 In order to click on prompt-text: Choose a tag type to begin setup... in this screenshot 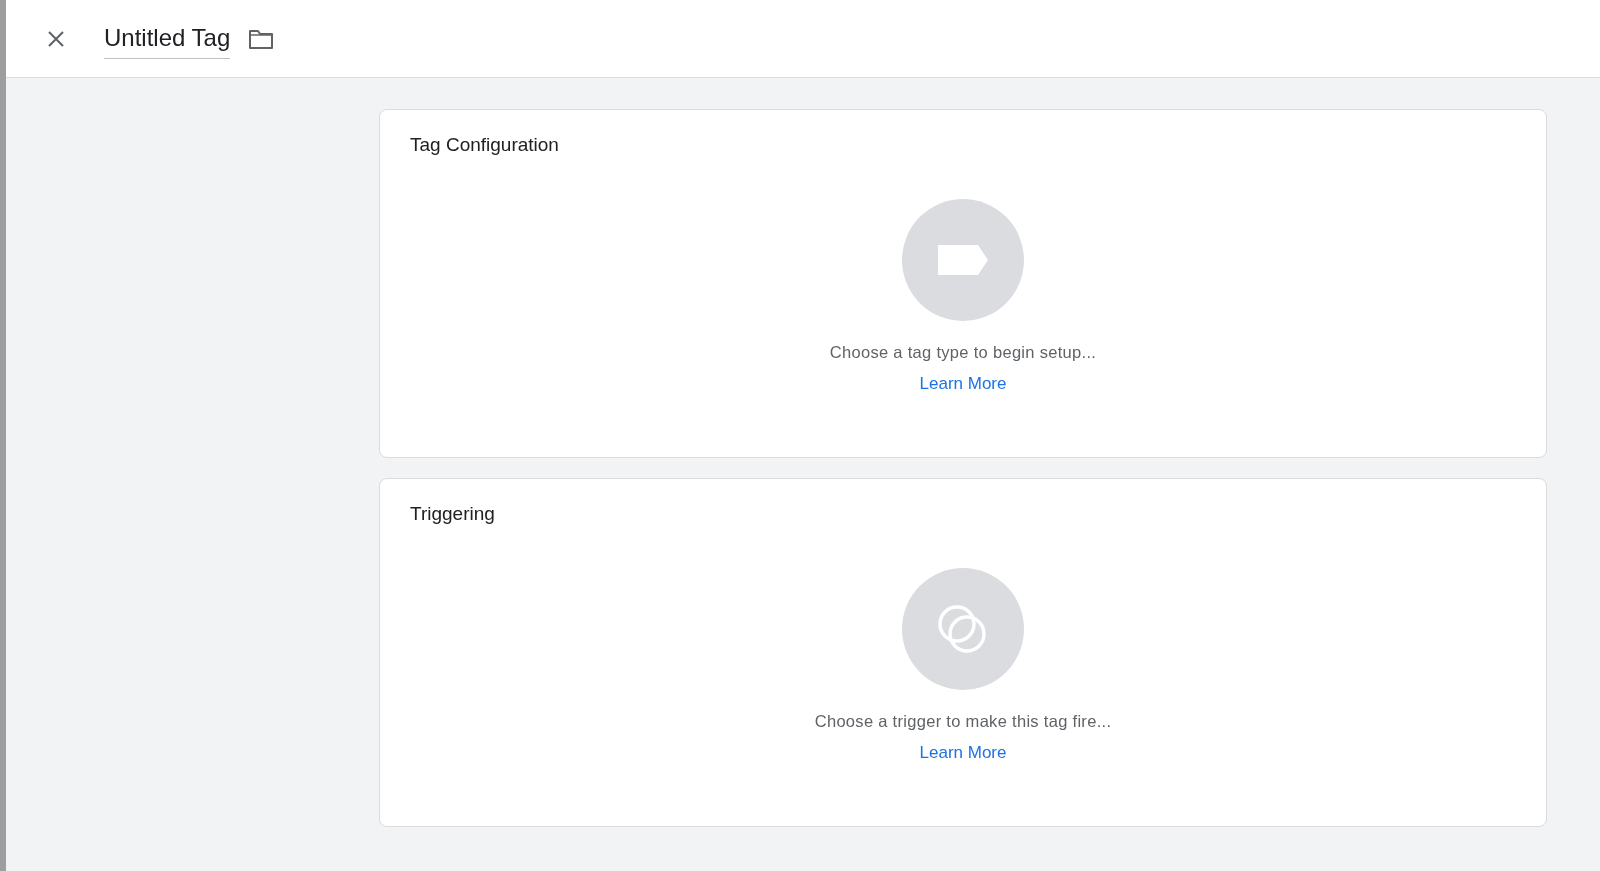, I will do `click(963, 352)`.